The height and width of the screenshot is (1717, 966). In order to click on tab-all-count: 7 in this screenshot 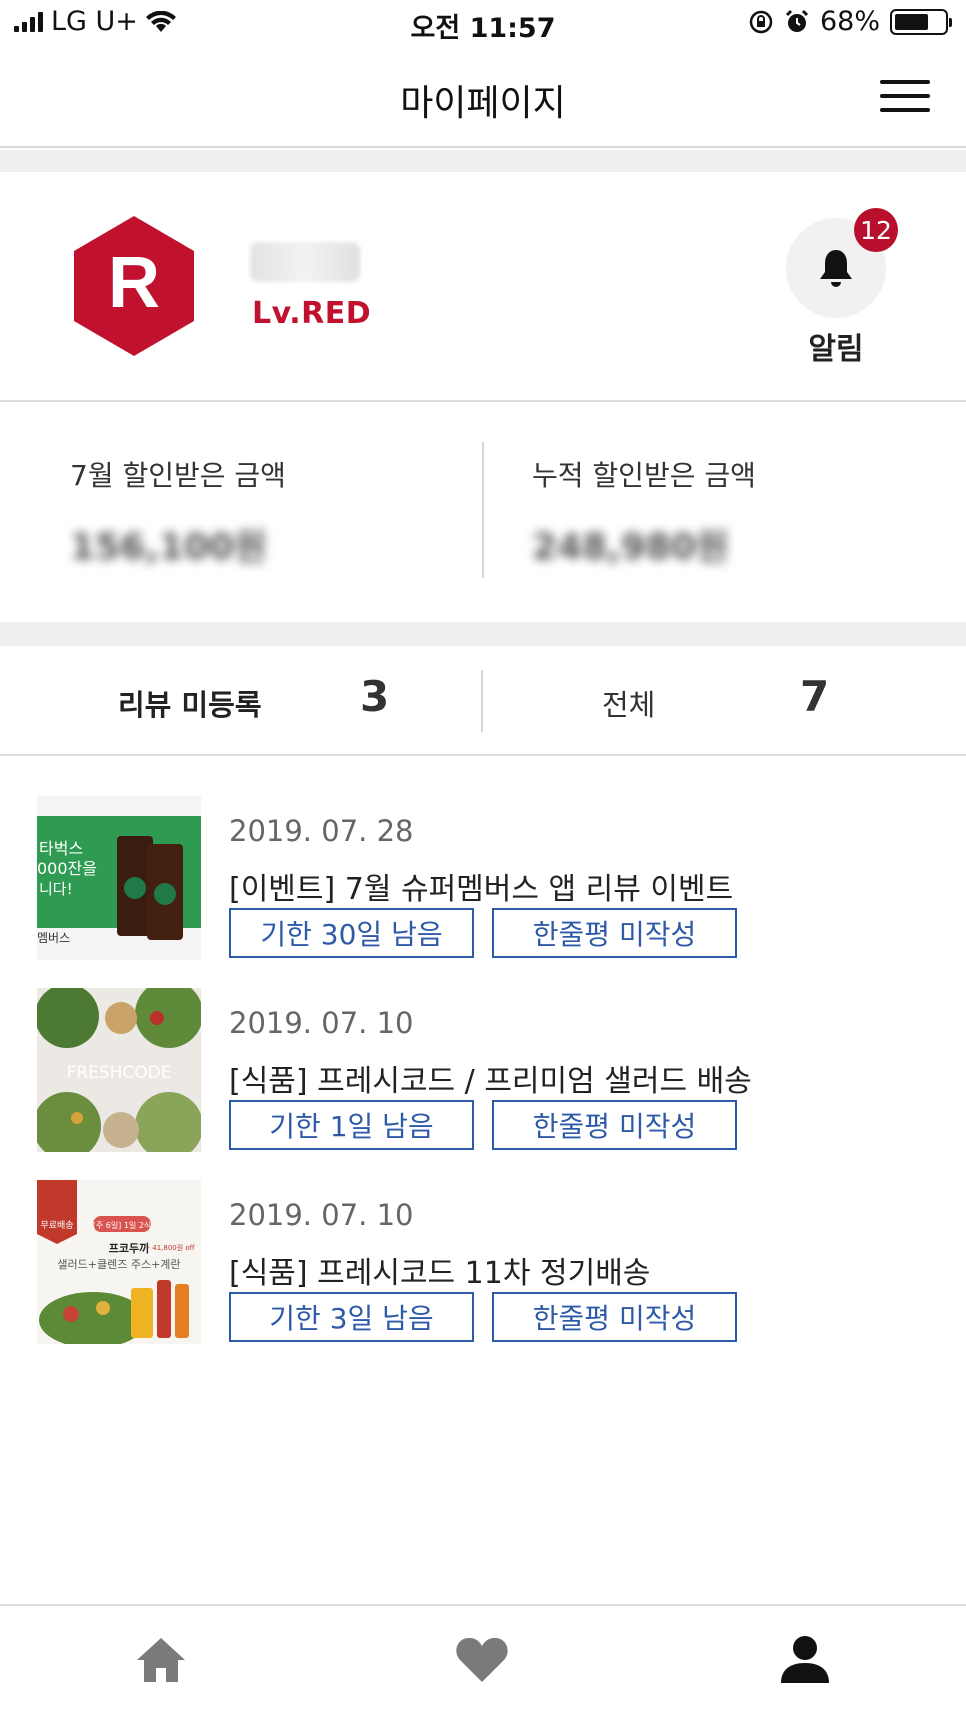, I will do `click(815, 696)`.